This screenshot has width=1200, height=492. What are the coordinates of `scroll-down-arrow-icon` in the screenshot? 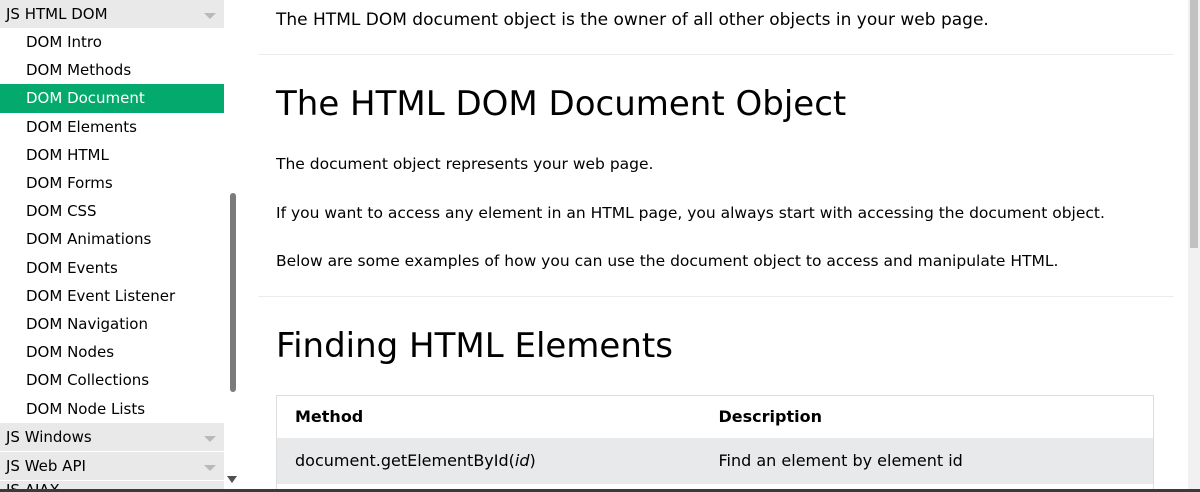 It's located at (232, 479).